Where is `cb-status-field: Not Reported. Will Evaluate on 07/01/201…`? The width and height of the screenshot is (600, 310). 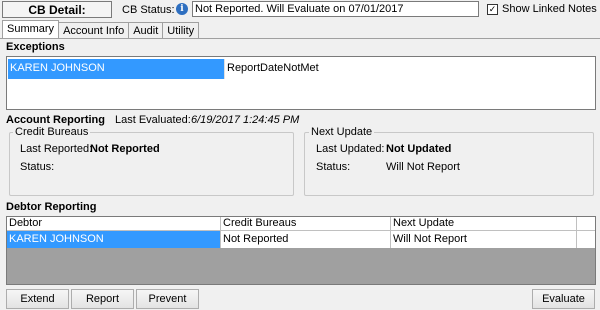
cb-status-field: Not Reported. Will Evaluate on 07/01/201… is located at coordinates (335, 9).